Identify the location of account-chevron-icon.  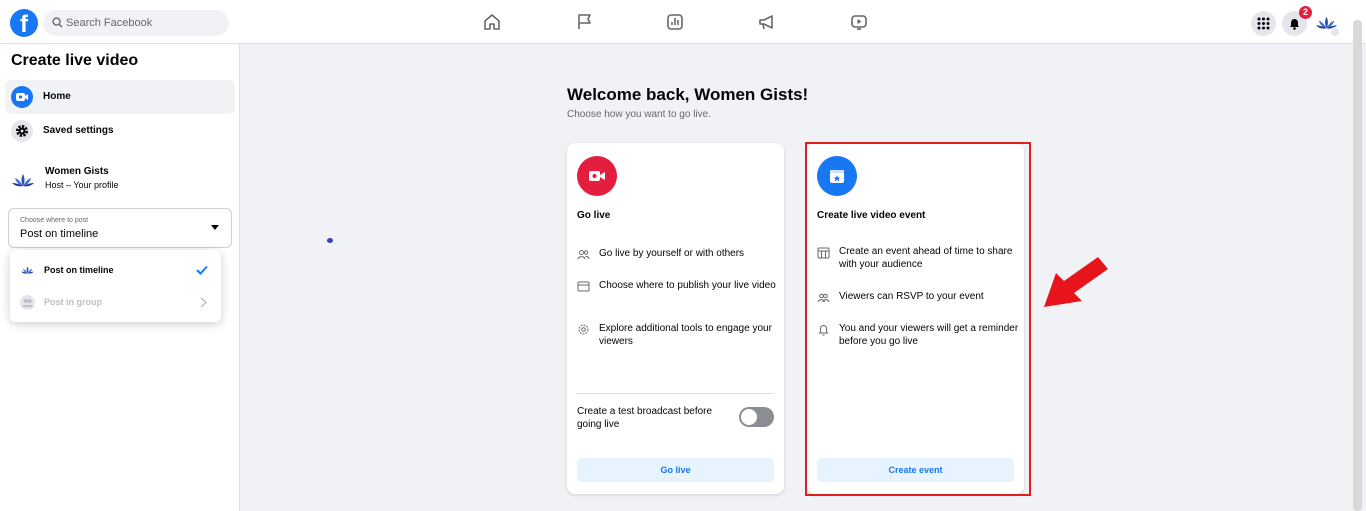
(1335, 32).